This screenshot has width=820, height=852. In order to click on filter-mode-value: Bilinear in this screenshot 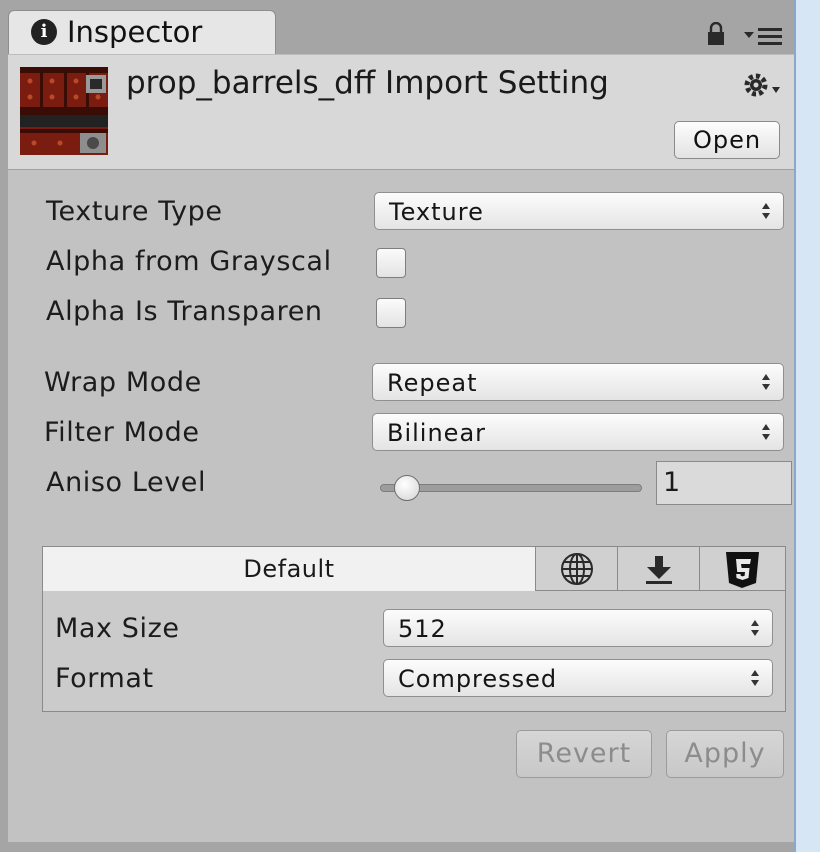, I will do `click(437, 433)`.